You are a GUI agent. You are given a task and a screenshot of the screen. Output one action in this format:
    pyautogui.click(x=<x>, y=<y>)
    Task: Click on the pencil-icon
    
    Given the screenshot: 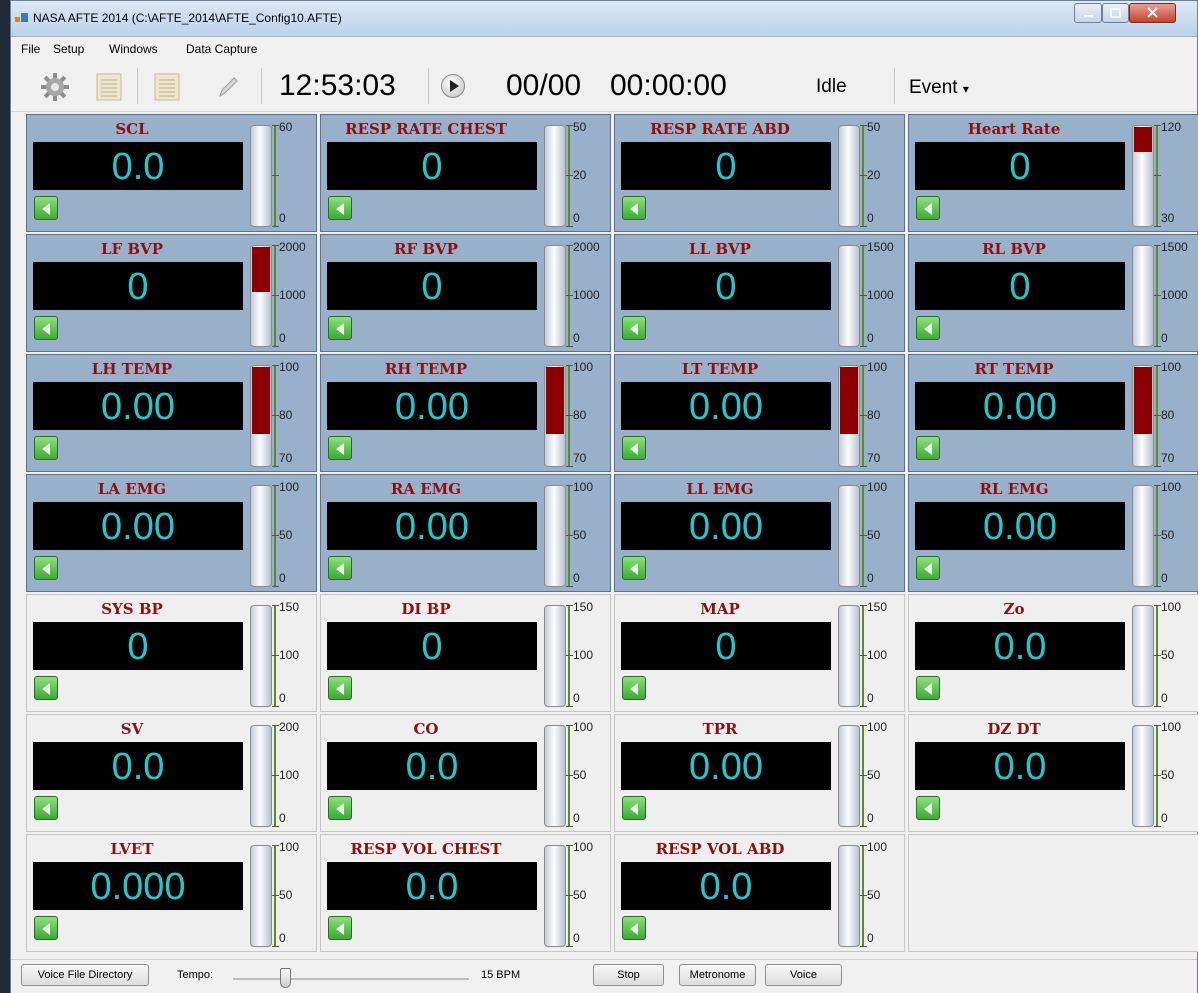 What is the action you would take?
    pyautogui.click(x=228, y=87)
    